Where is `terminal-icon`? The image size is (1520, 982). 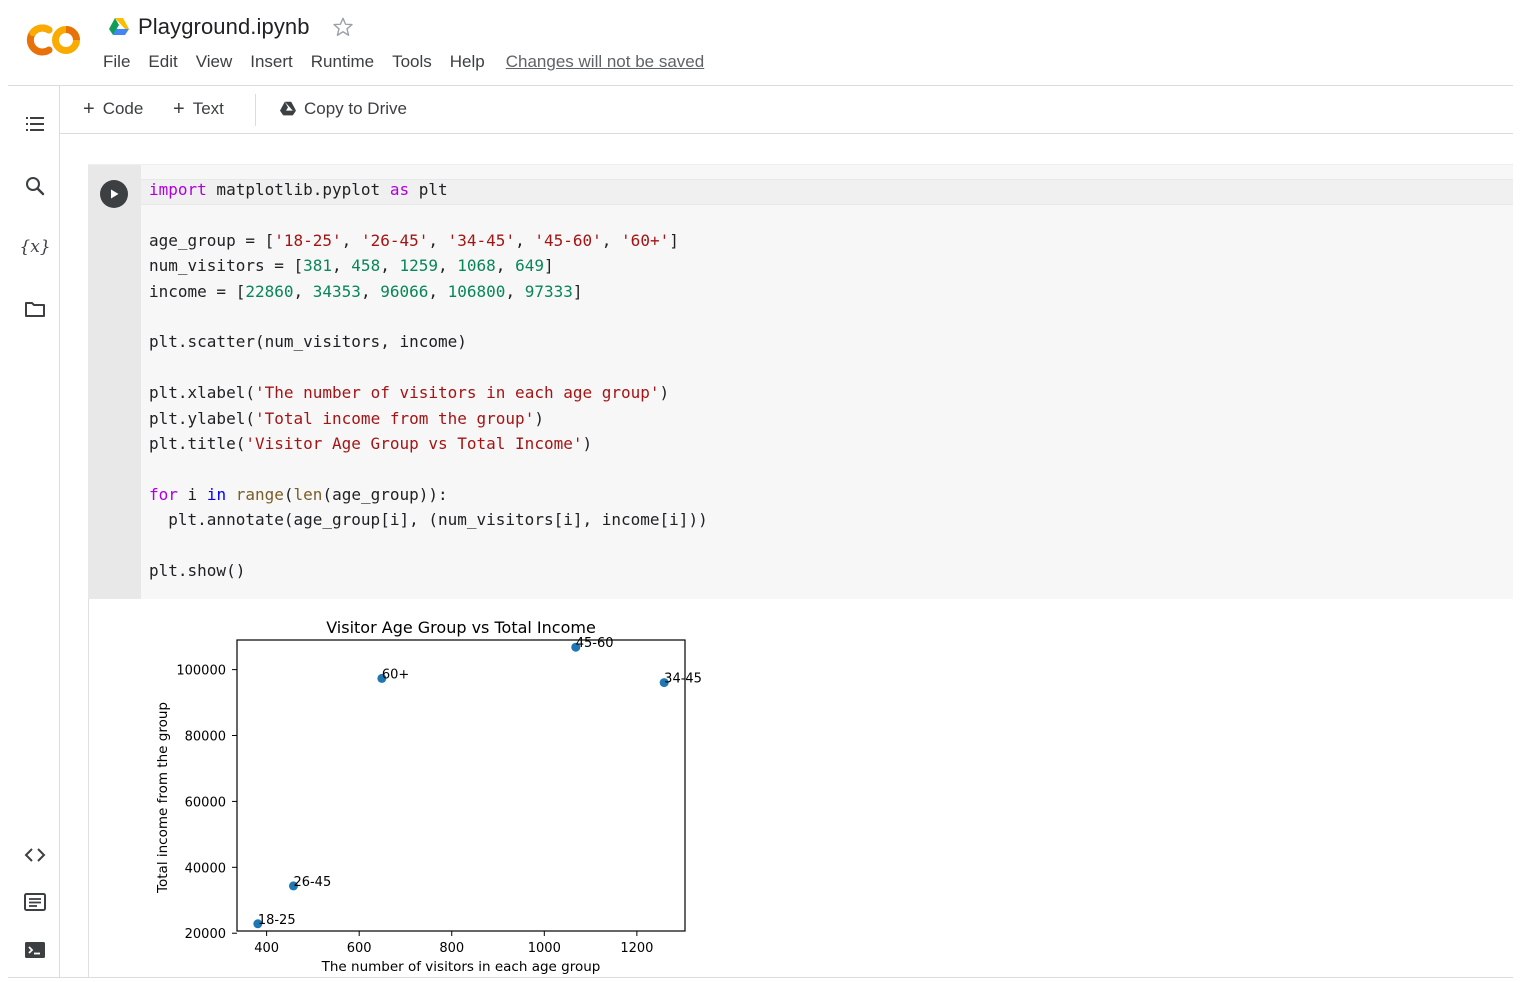
terminal-icon is located at coordinates (35, 950).